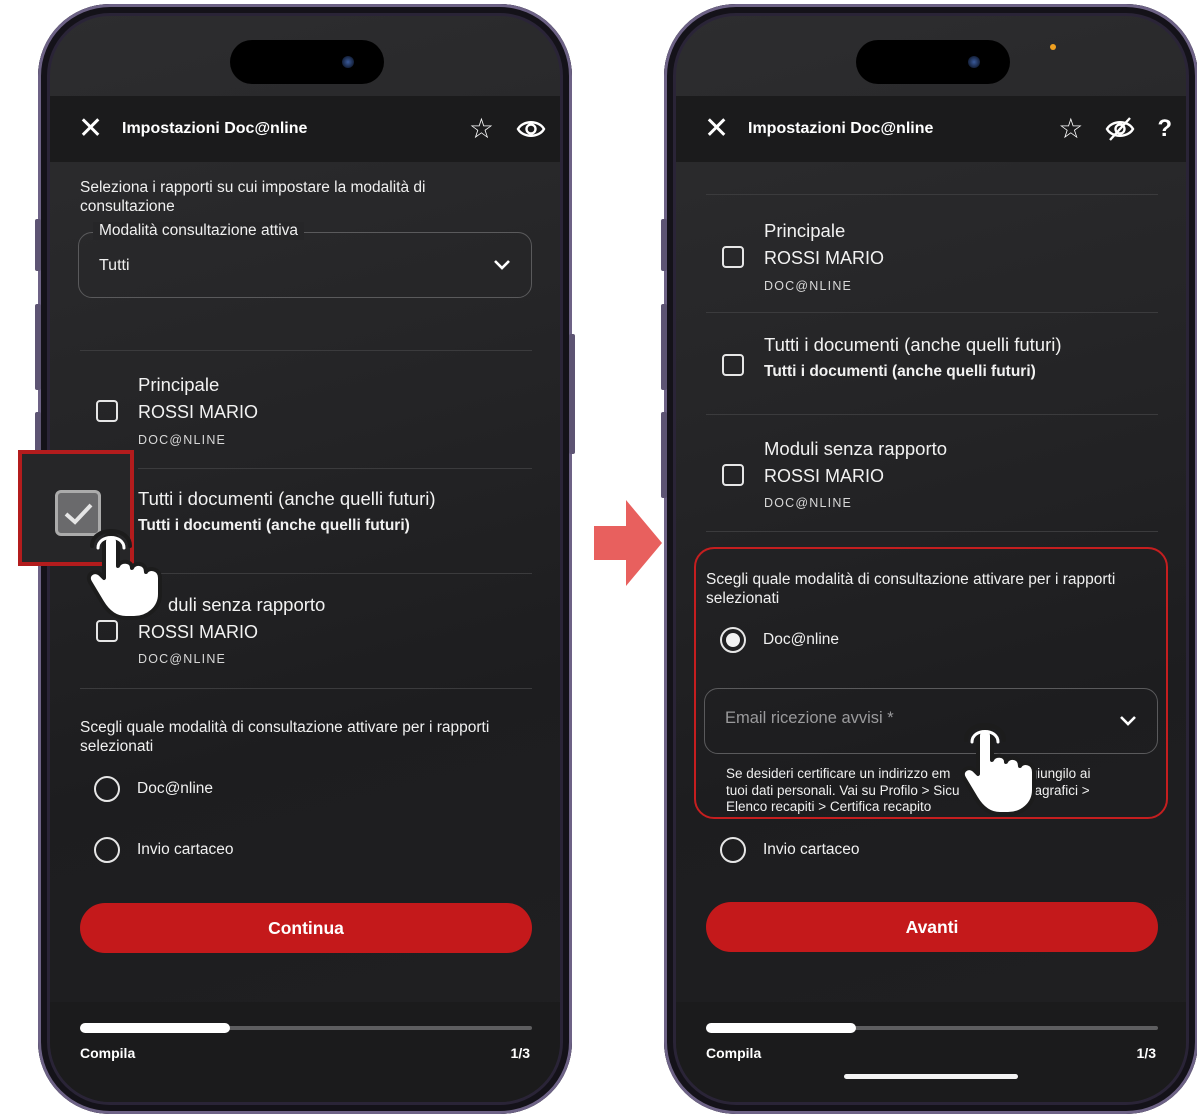 The image size is (1197, 1114). I want to click on app-header: ✕ Impostazioni Doc@nline ☆ ?, so click(931, 129).